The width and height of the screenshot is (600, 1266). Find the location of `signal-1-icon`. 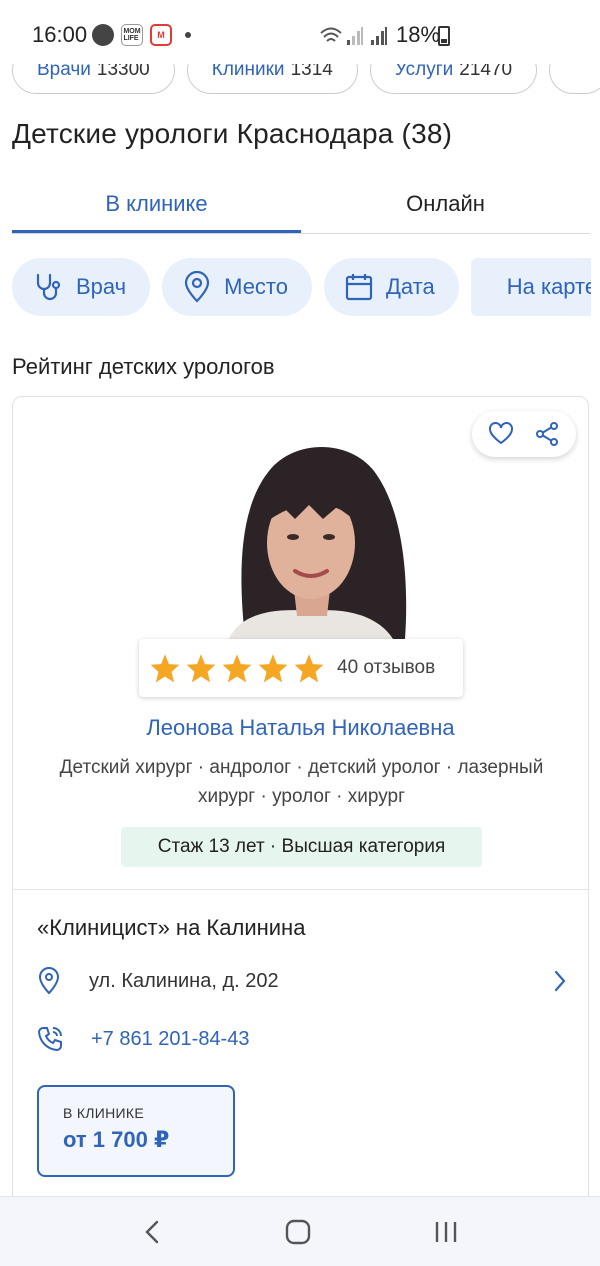

signal-1-icon is located at coordinates (355, 36).